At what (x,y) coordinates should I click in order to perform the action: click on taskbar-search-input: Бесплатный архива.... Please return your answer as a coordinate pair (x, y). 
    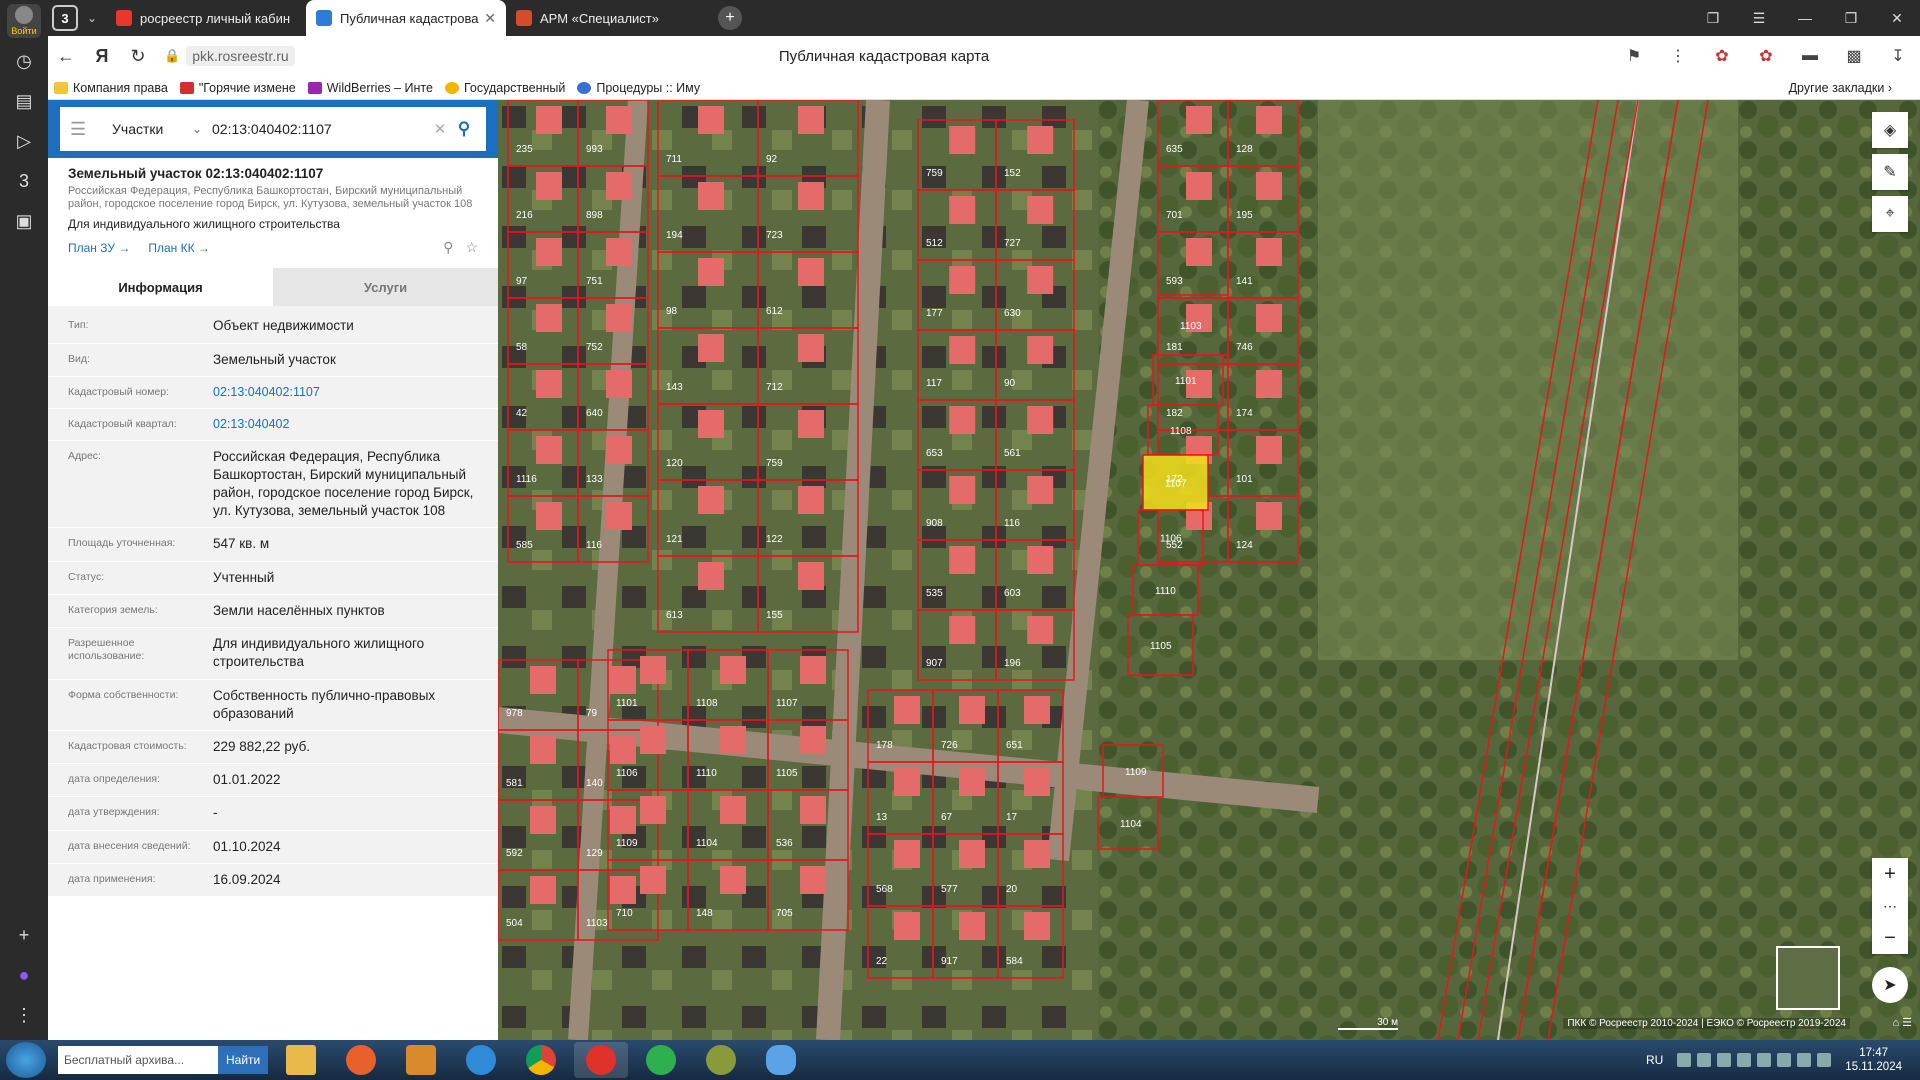
    Looking at the image, I should click on (138, 1060).